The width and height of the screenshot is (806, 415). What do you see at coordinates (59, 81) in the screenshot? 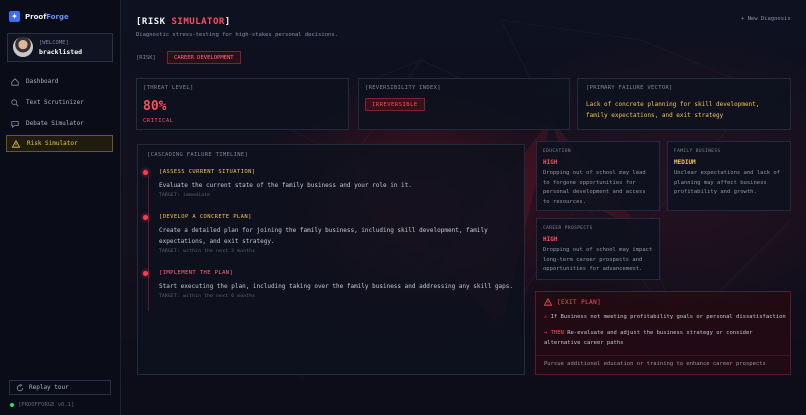
I see `sidebar-item-dashboard: Dashboard` at bounding box center [59, 81].